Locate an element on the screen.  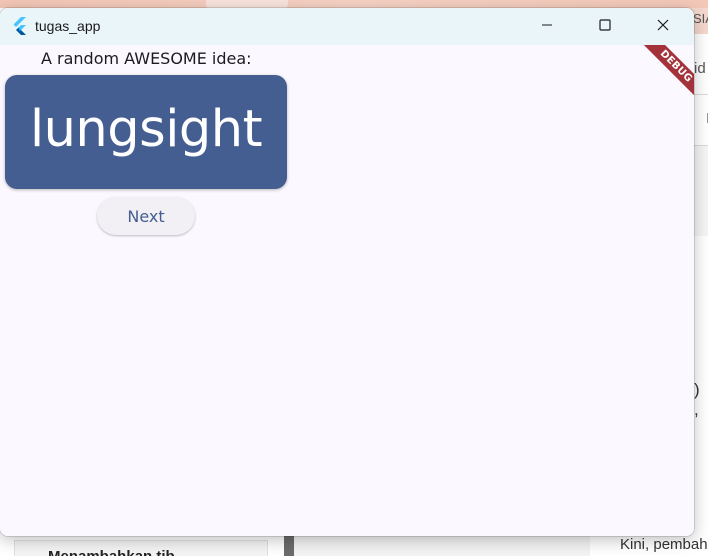
minimize-button is located at coordinates (547, 26).